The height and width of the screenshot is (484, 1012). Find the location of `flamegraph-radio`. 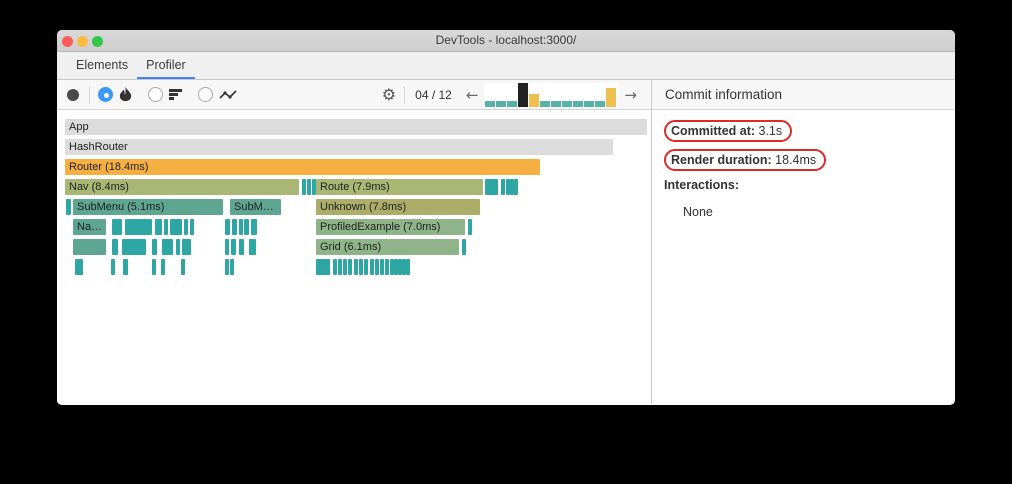

flamegraph-radio is located at coordinates (105, 94).